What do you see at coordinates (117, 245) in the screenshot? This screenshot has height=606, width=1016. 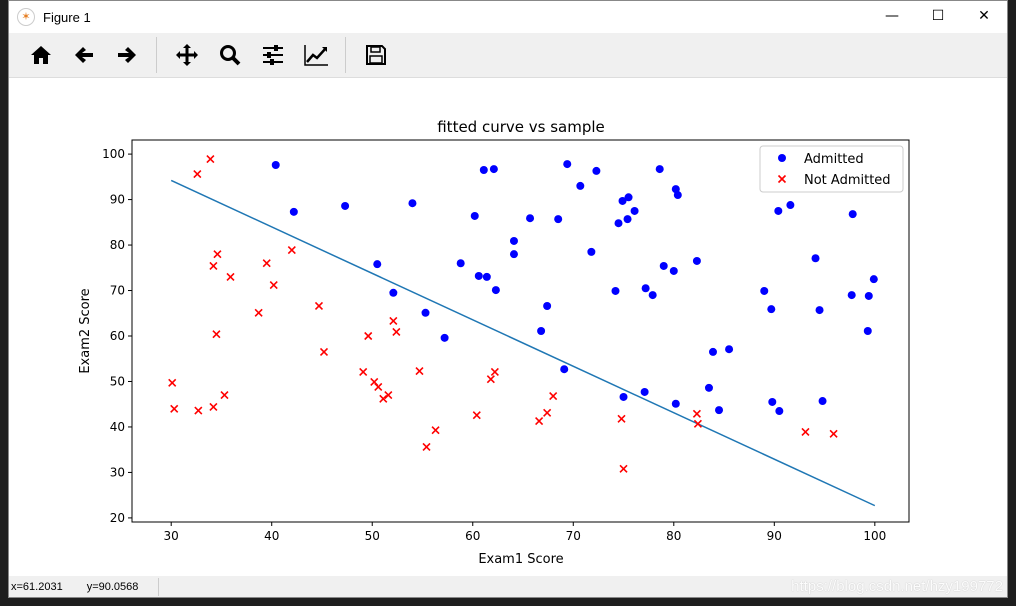 I see `y-tick-label: 80` at bounding box center [117, 245].